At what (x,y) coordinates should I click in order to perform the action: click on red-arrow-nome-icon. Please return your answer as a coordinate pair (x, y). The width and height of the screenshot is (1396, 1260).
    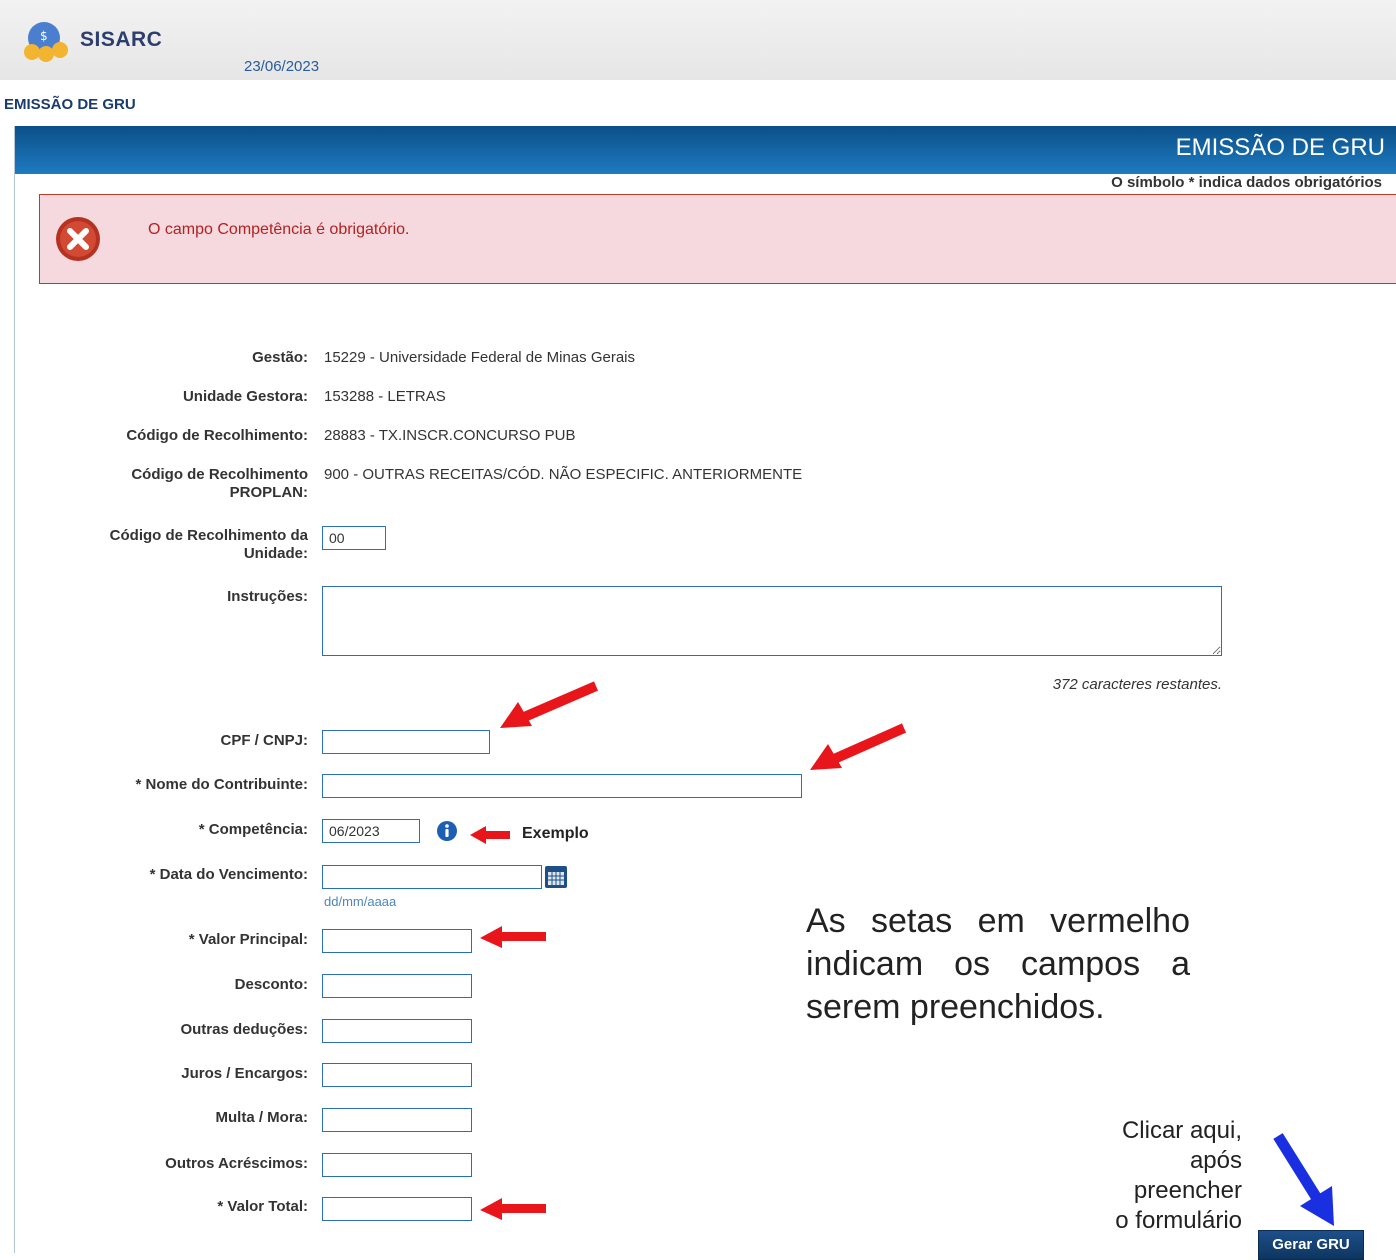
    Looking at the image, I should click on (858, 746).